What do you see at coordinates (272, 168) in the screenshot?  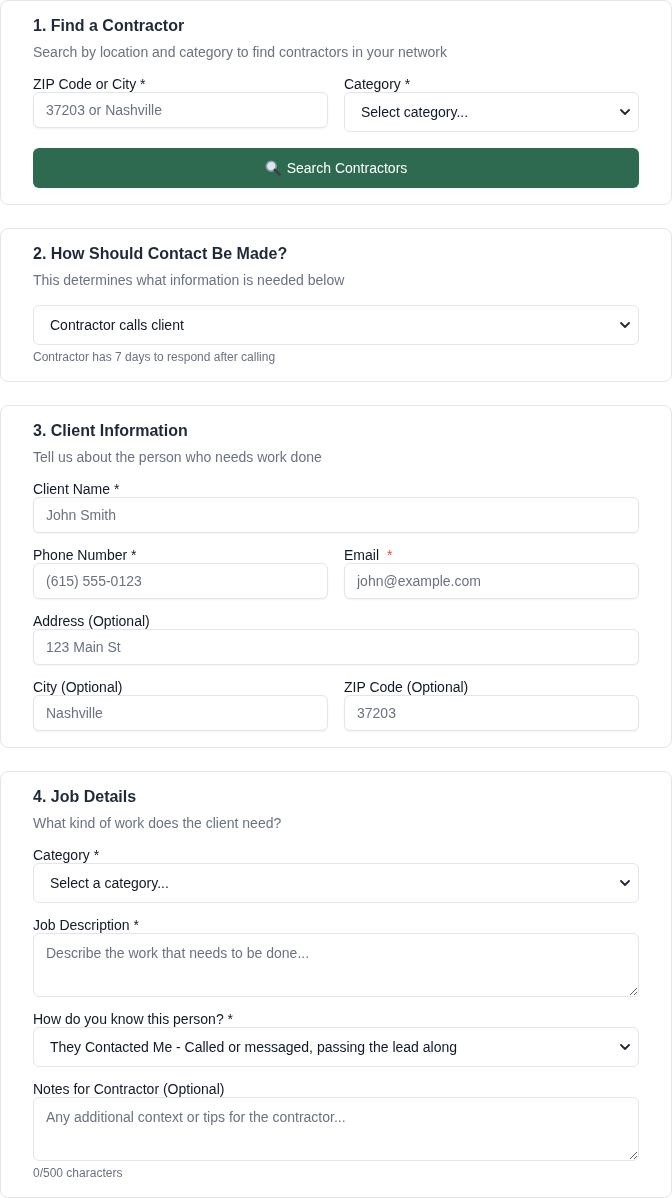 I see `search-icon` at bounding box center [272, 168].